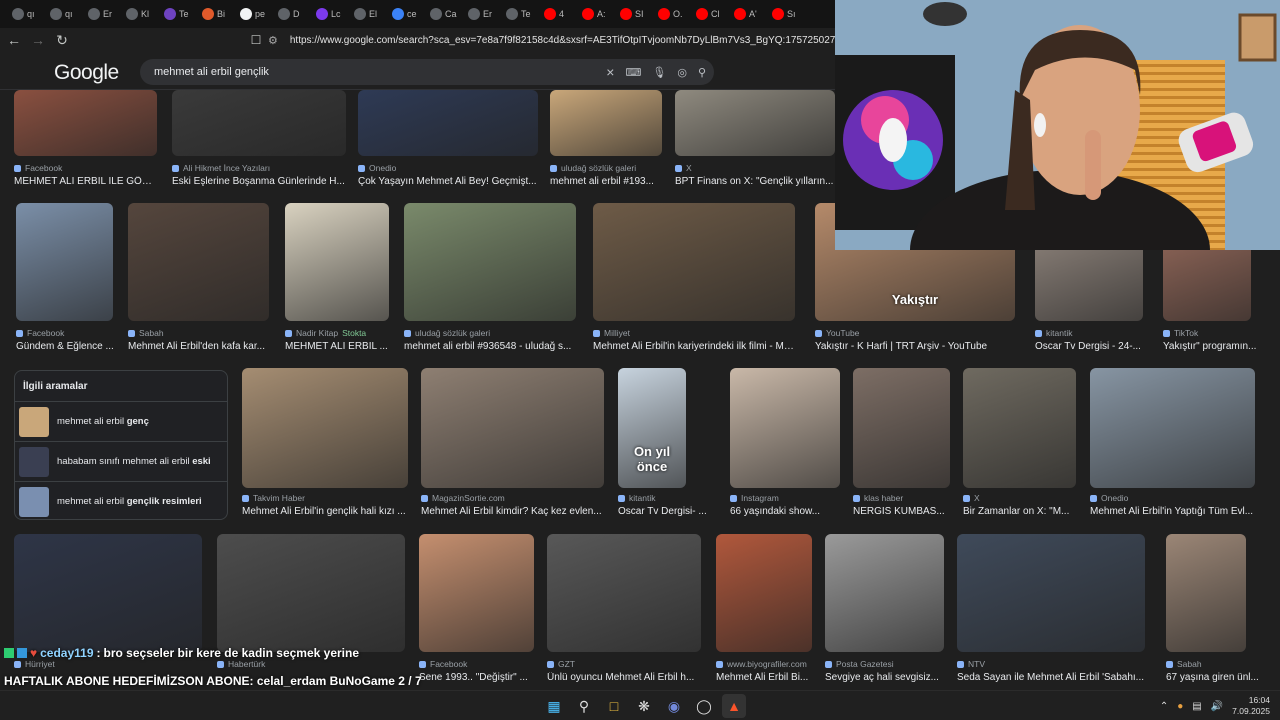 The image size is (1280, 720). Describe the element at coordinates (702, 72) in the screenshot. I see `search-icon: ⚲` at that location.